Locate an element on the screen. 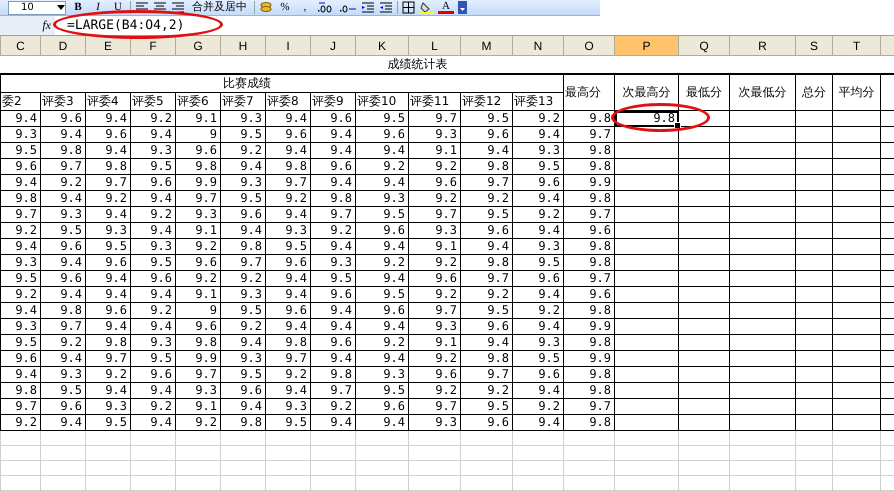 Image resolution: width=894 pixels, height=491 pixels. insert-function-icon: fx is located at coordinates (46, 25).